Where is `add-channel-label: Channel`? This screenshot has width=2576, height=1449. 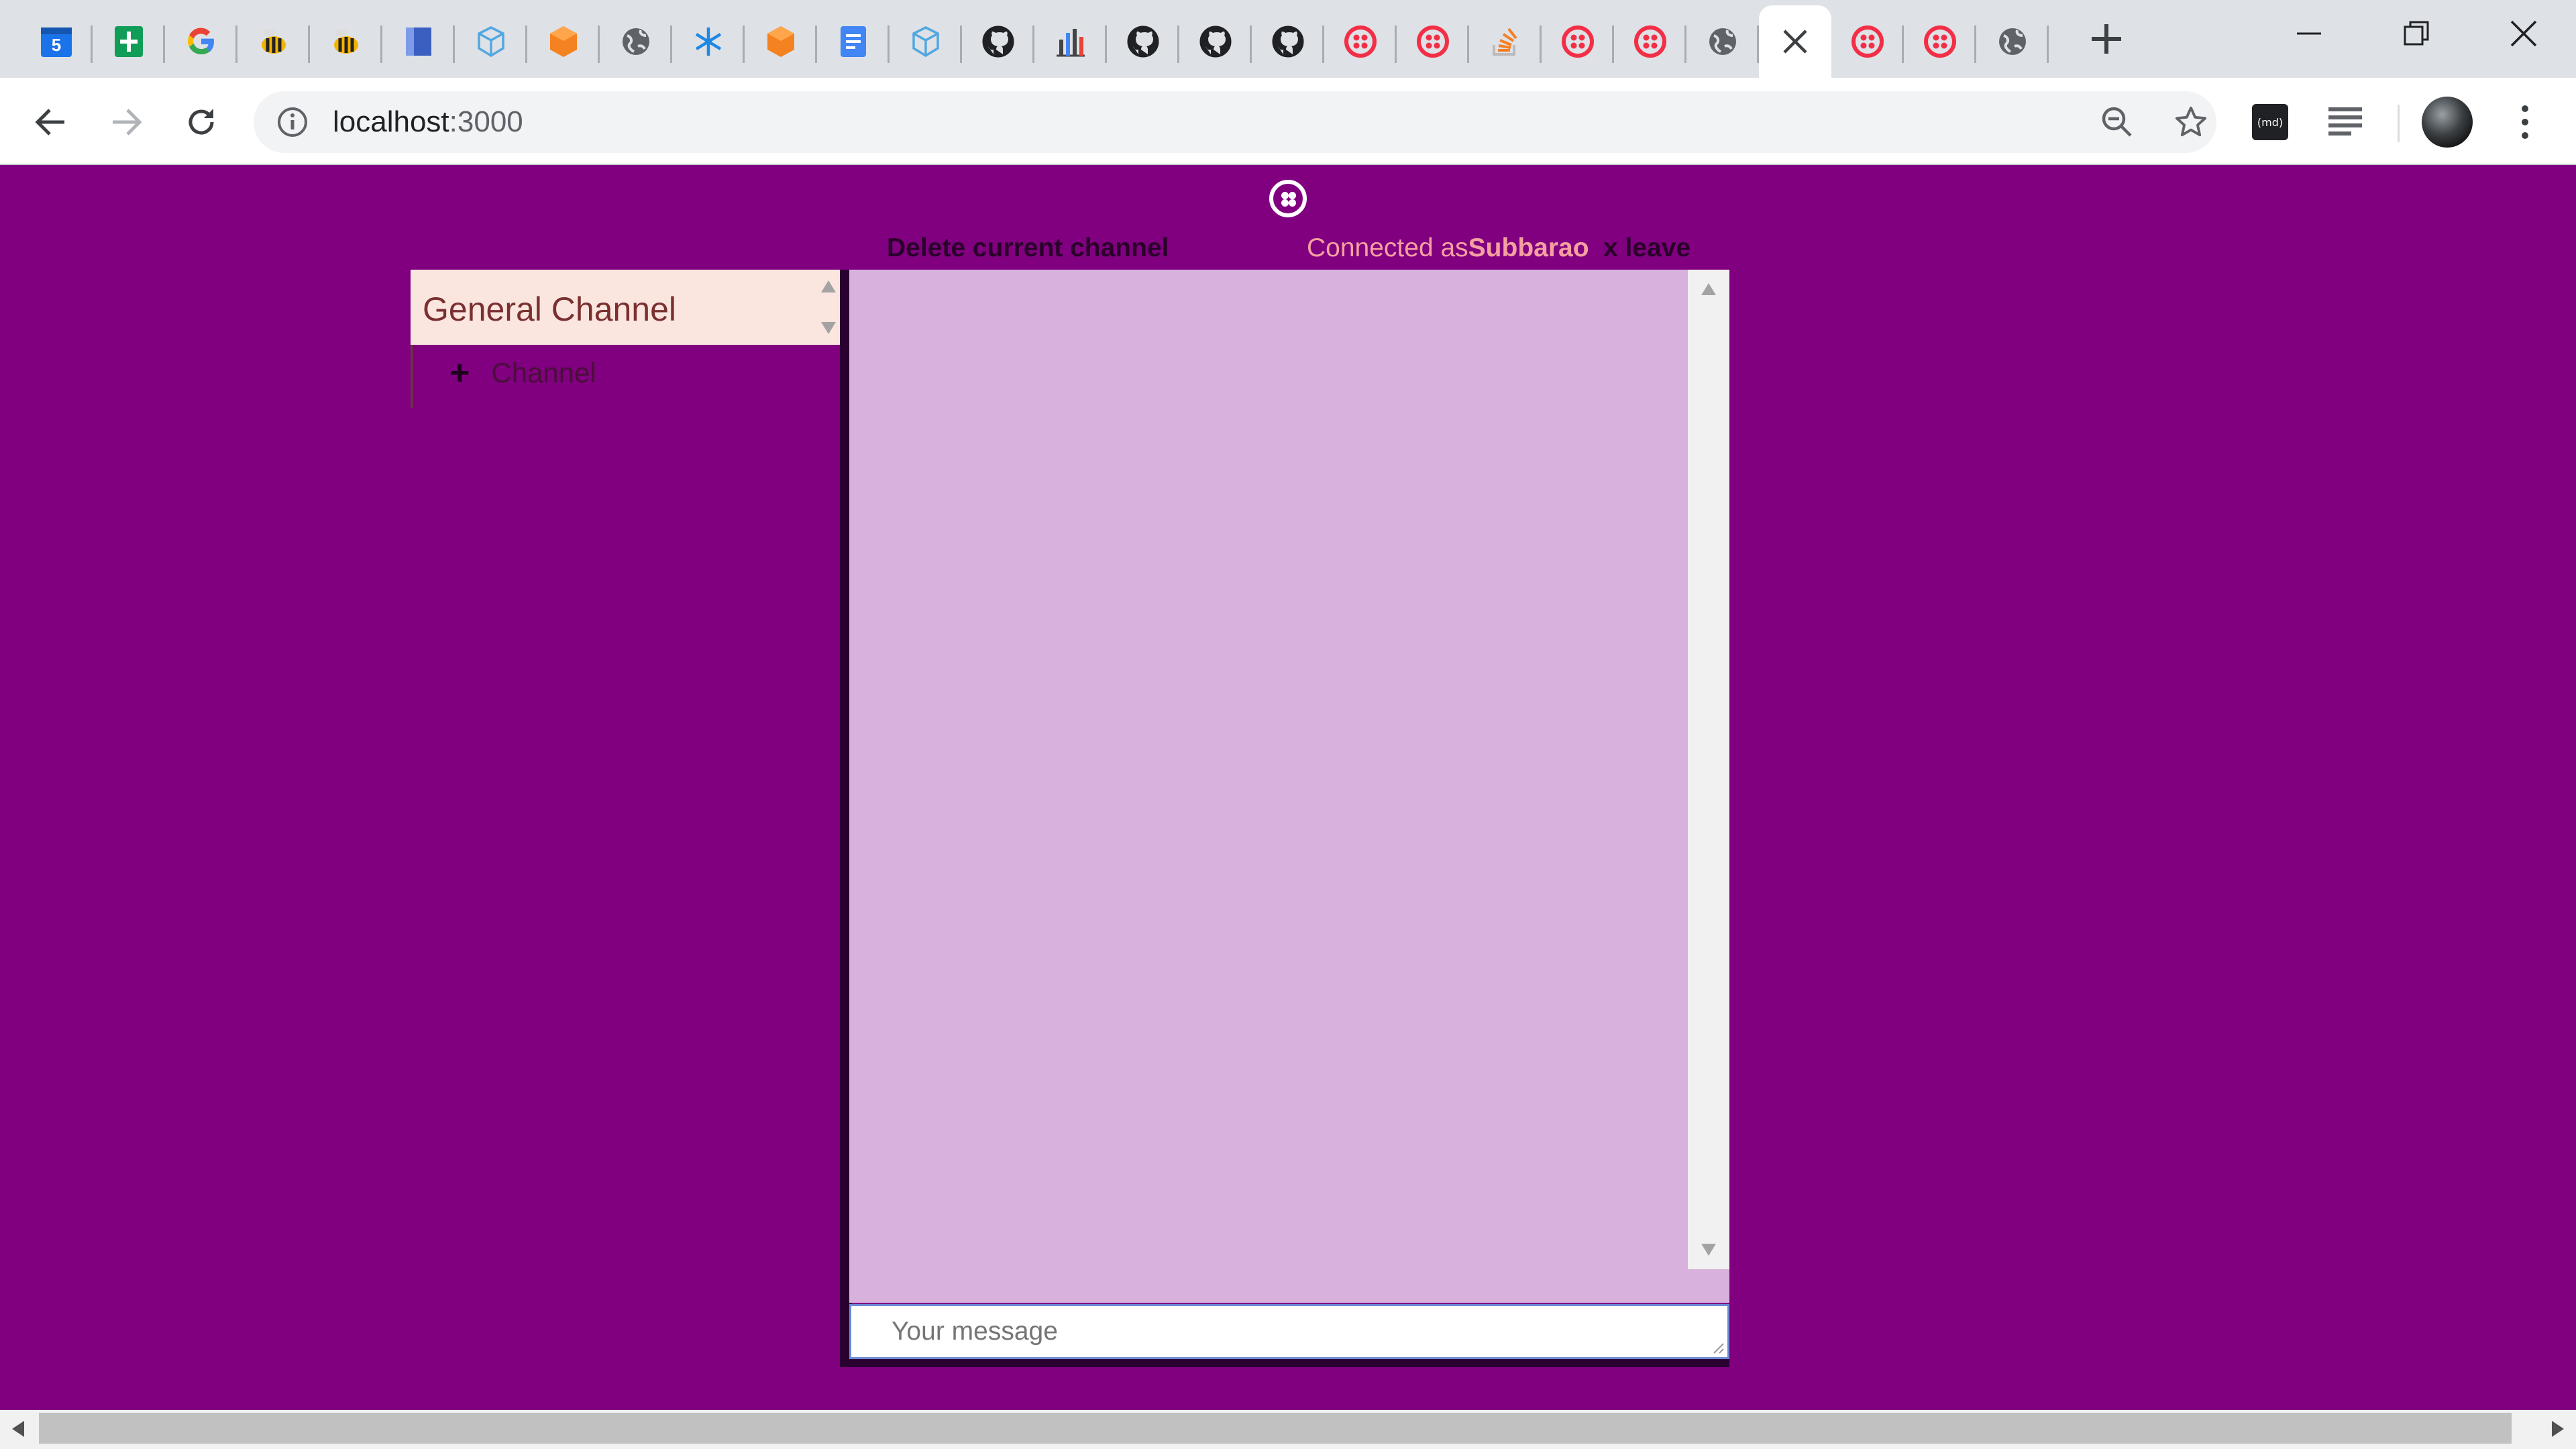 add-channel-label: Channel is located at coordinates (543, 372).